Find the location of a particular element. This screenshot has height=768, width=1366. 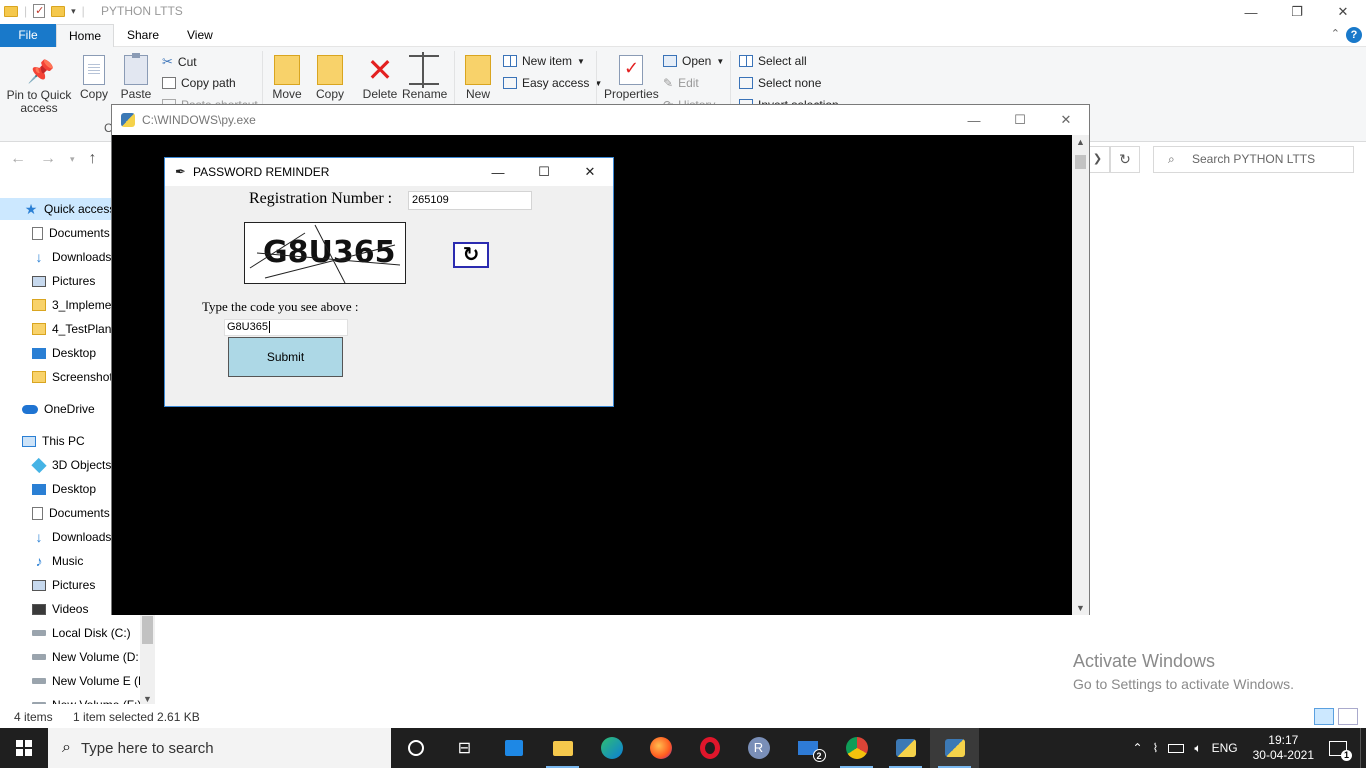

python-idle-button is located at coordinates (905, 748).